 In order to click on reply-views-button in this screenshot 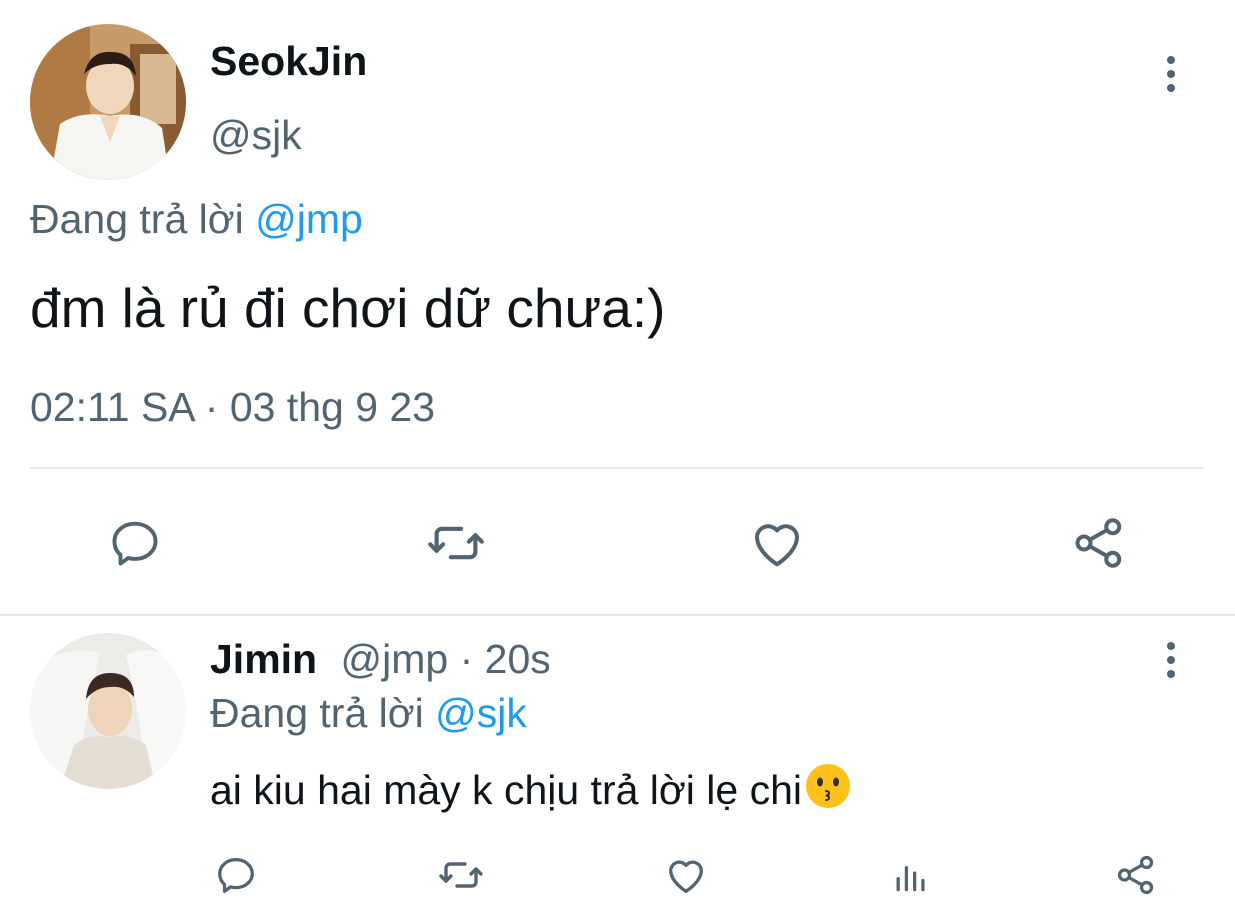, I will do `click(911, 875)`.